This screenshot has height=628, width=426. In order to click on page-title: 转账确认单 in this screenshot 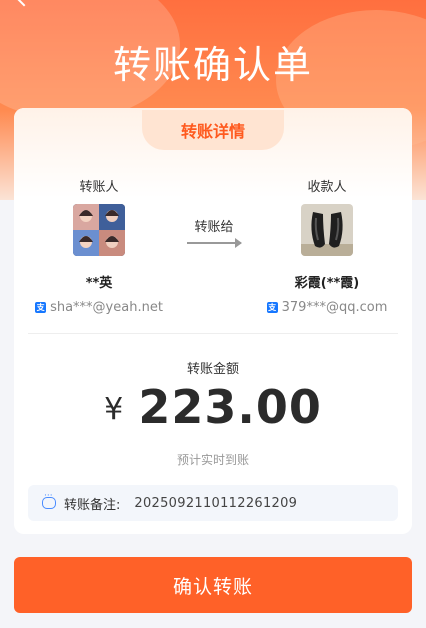, I will do `click(212, 65)`.